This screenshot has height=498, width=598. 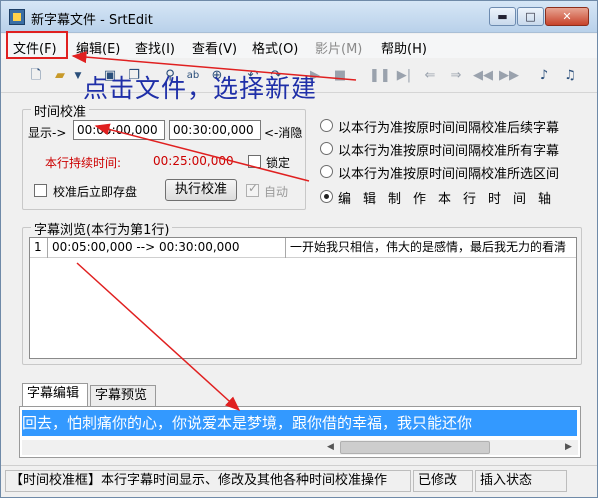 What do you see at coordinates (449, 128) in the screenshot?
I see `option-following-label: 以本行为准按原时间间隔校准后续字幕` at bounding box center [449, 128].